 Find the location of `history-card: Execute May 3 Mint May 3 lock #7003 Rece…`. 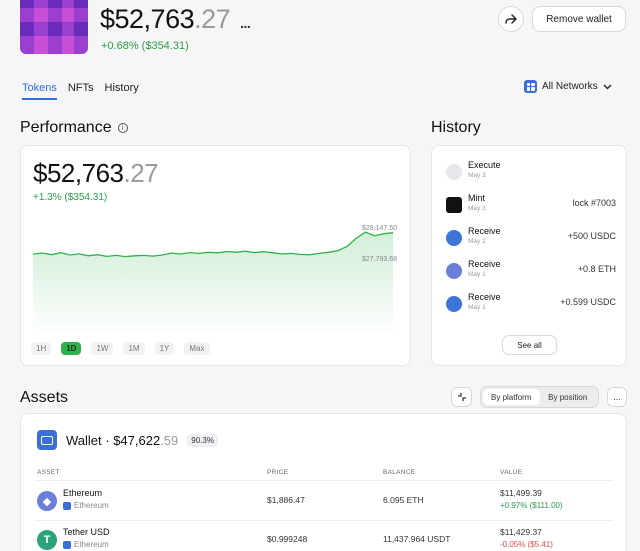

history-card: Execute May 3 Mint May 3 lock #7003 Rece… is located at coordinates (529, 255).